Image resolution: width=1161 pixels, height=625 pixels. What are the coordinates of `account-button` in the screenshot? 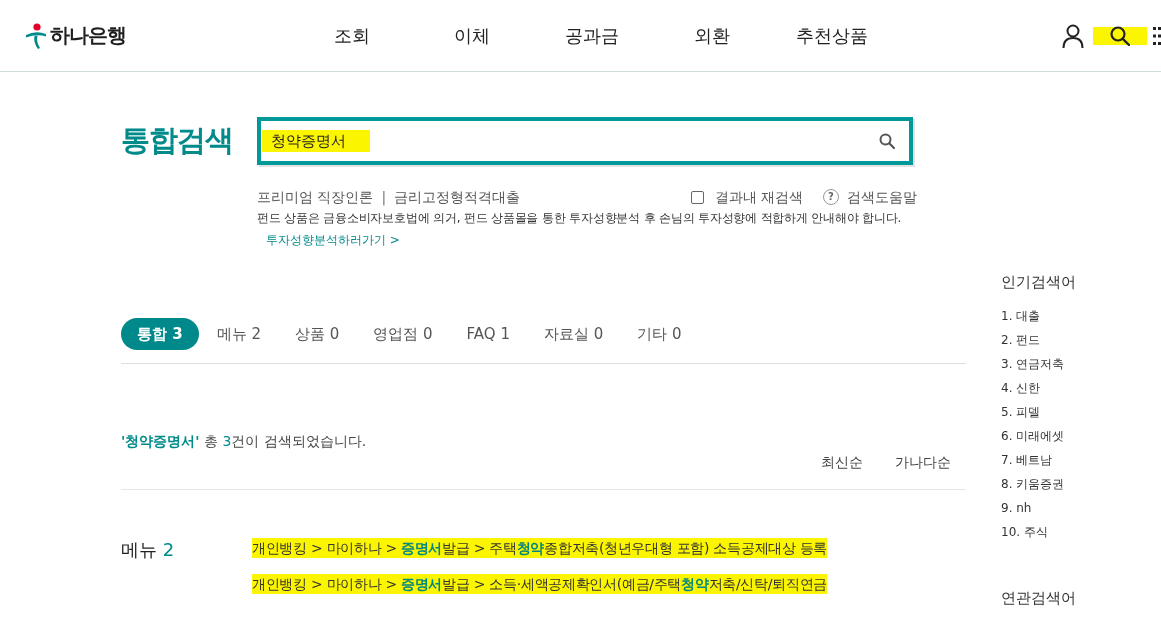 It's located at (1073, 35).